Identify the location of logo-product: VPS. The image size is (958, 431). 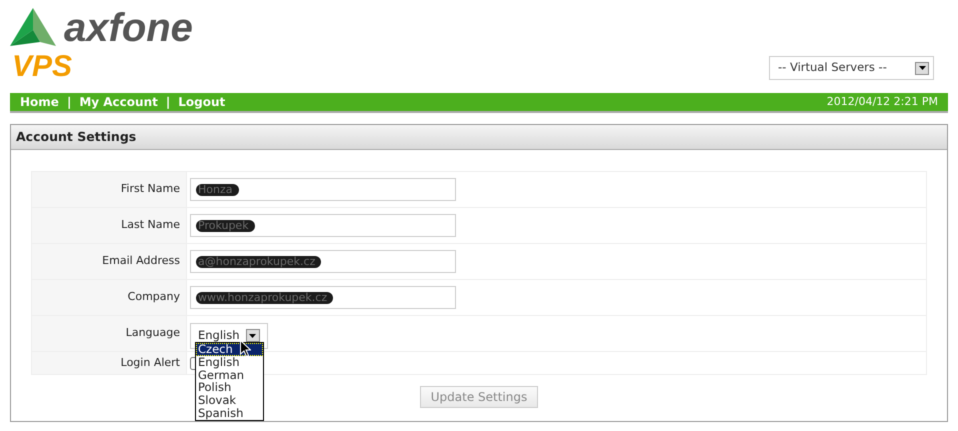
(43, 67).